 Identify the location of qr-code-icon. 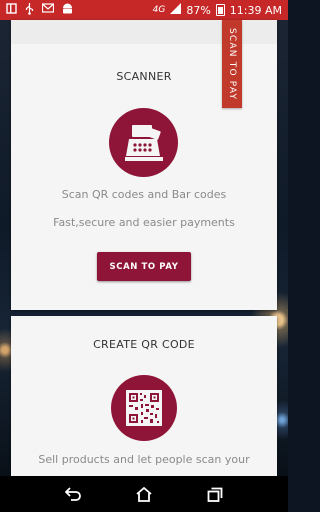
(144, 408).